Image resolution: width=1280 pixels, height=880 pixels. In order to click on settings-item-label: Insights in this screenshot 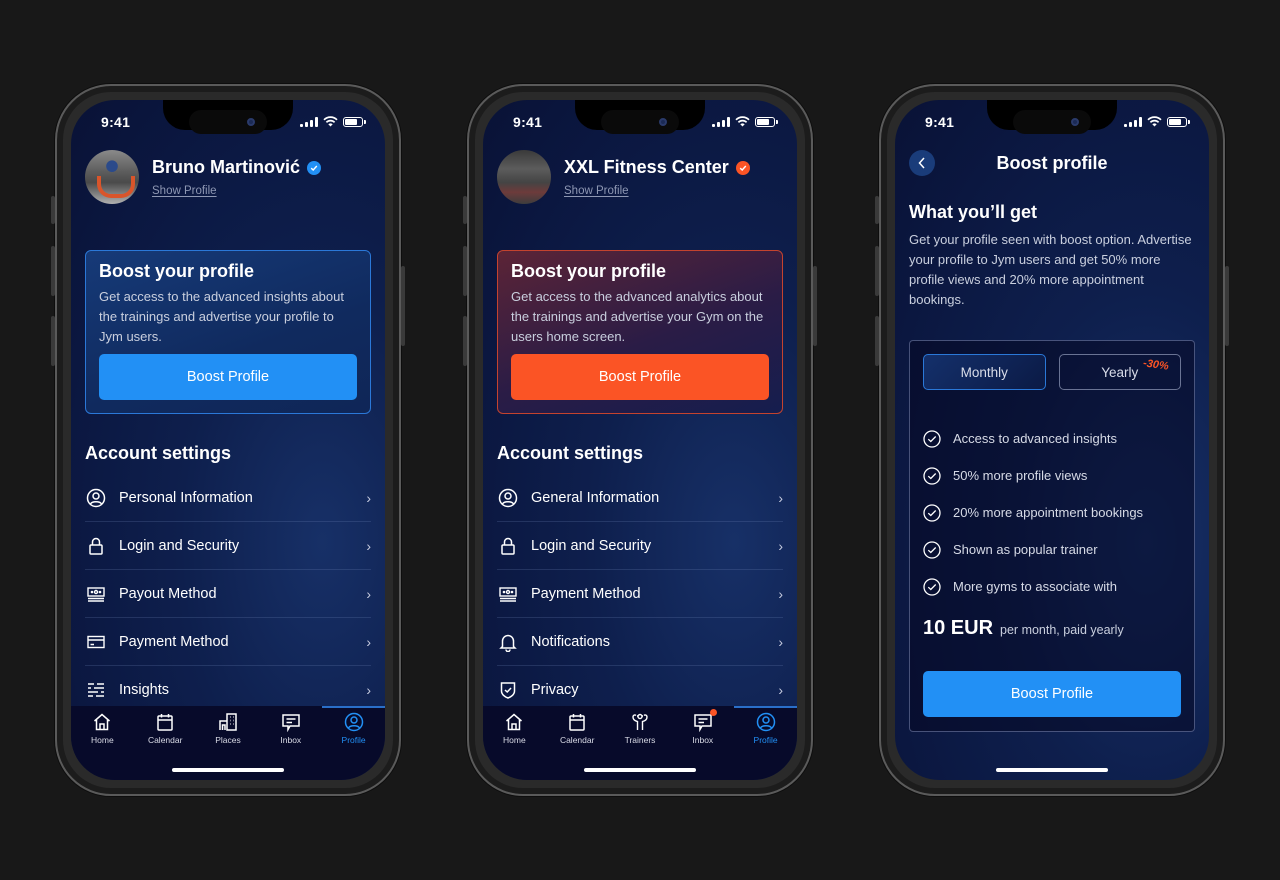, I will do `click(144, 689)`.